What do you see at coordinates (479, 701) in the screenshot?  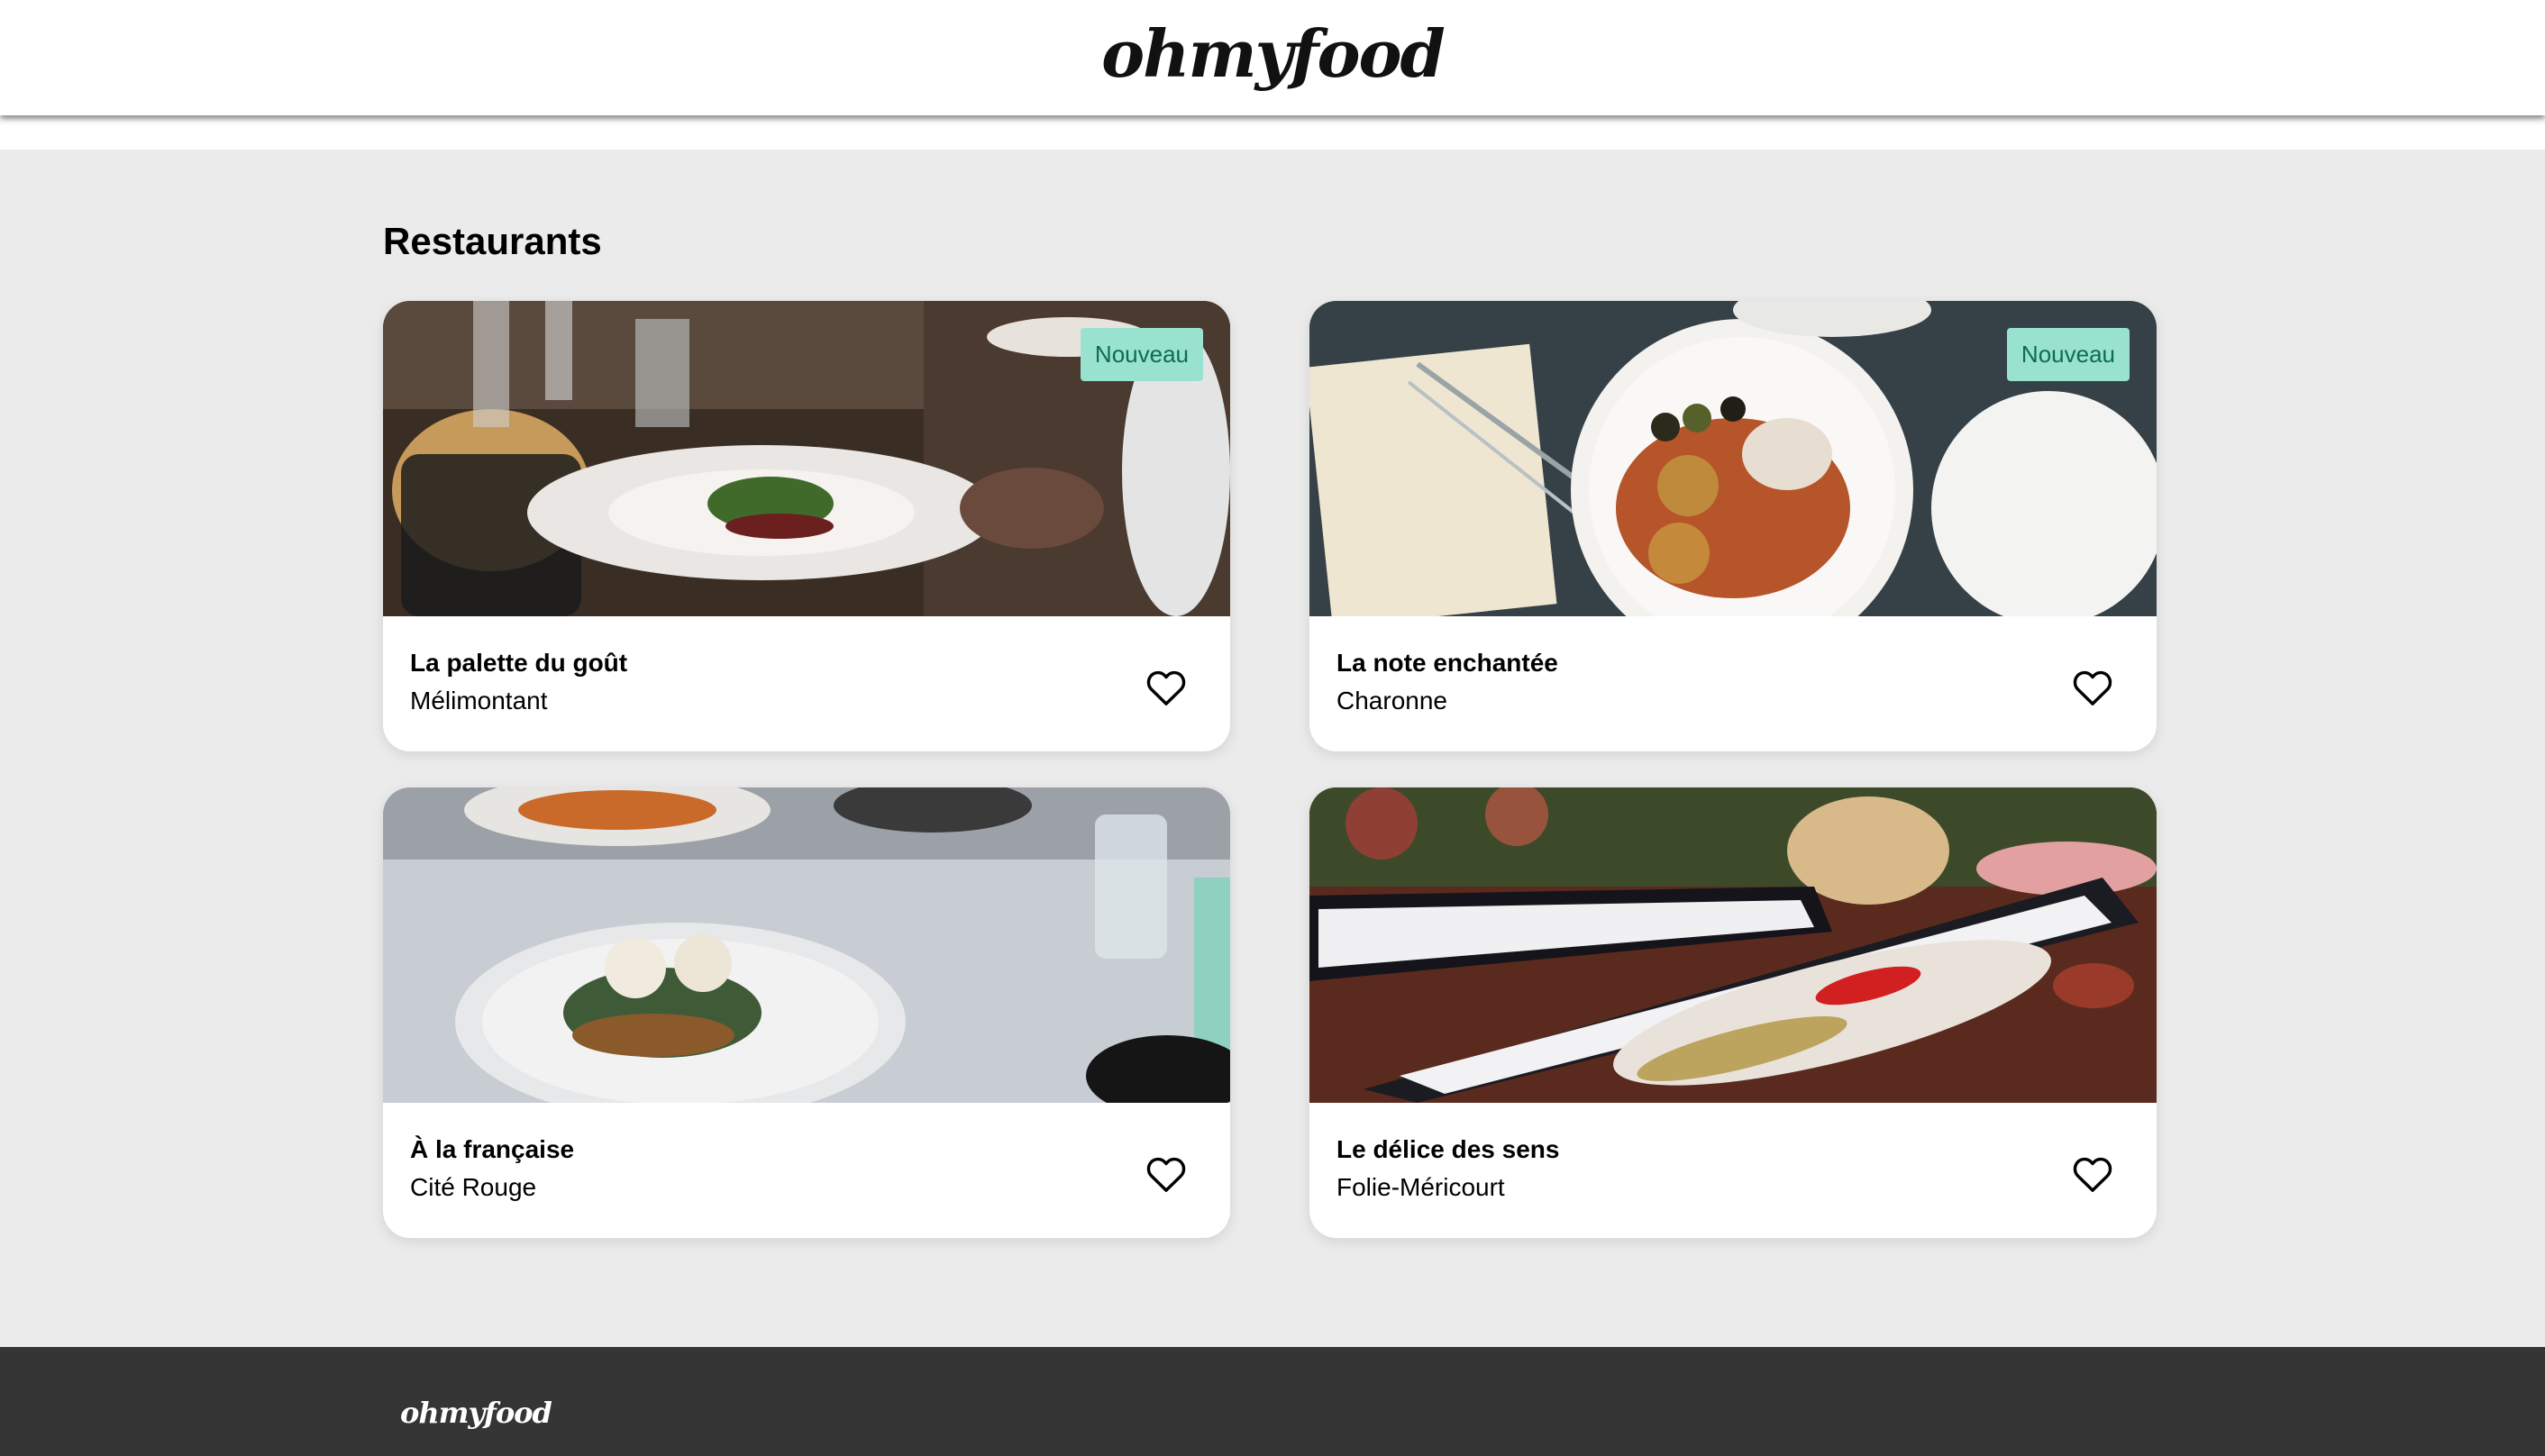 I see `restaurant-location: Mélimontant` at bounding box center [479, 701].